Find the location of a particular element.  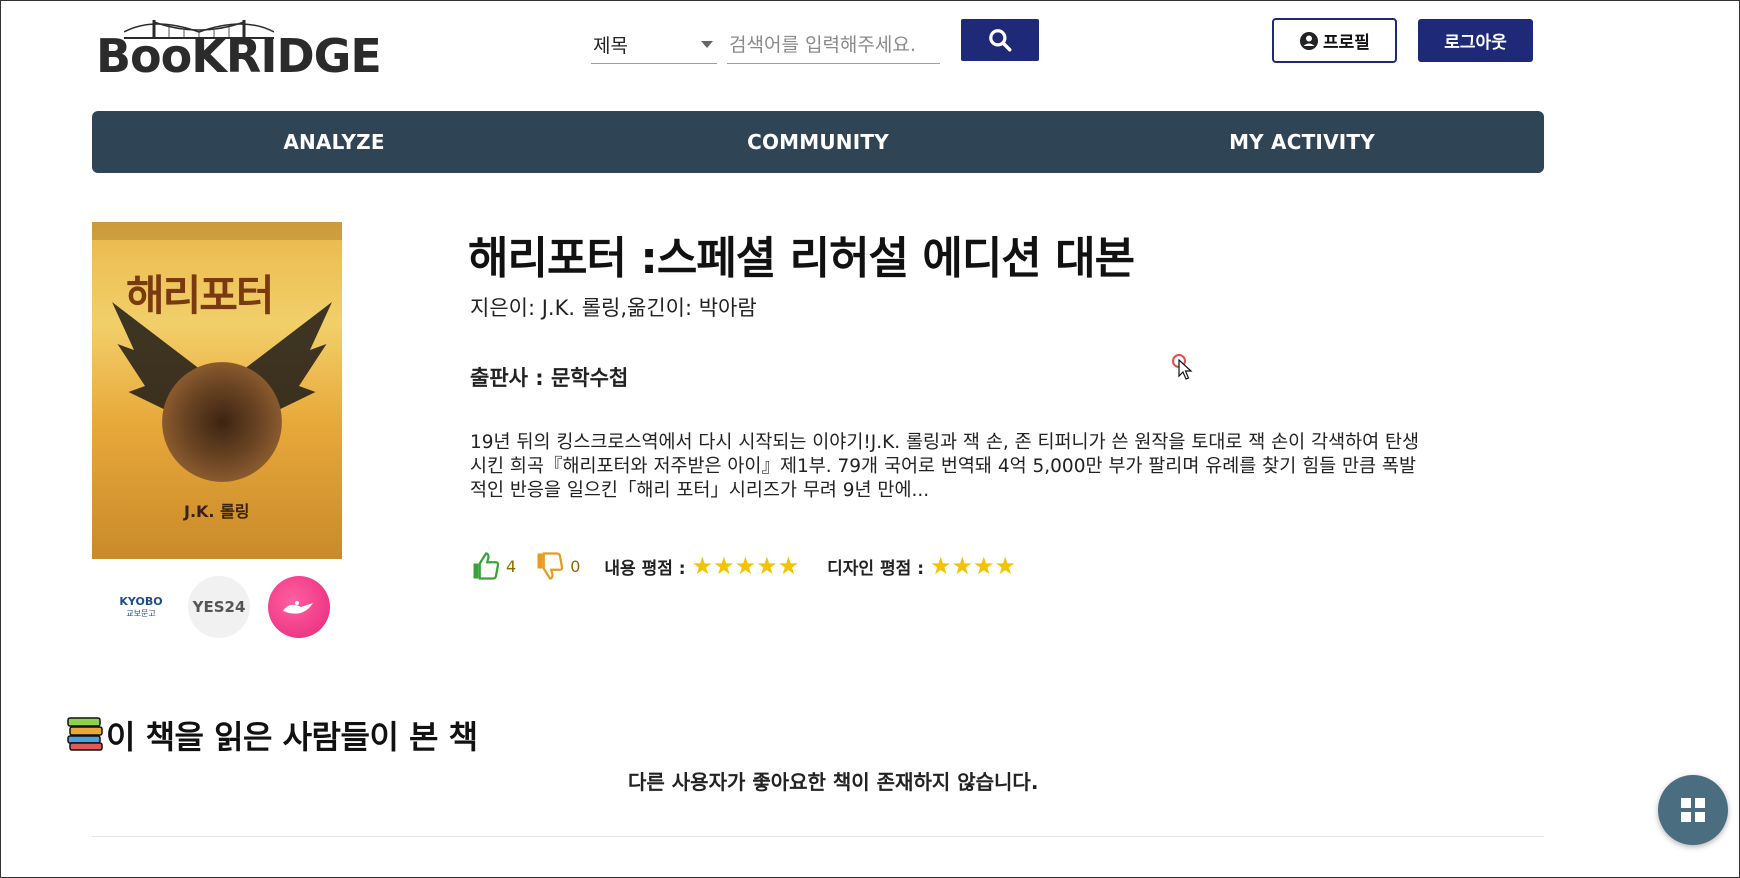

search-icon is located at coordinates (1000, 40).